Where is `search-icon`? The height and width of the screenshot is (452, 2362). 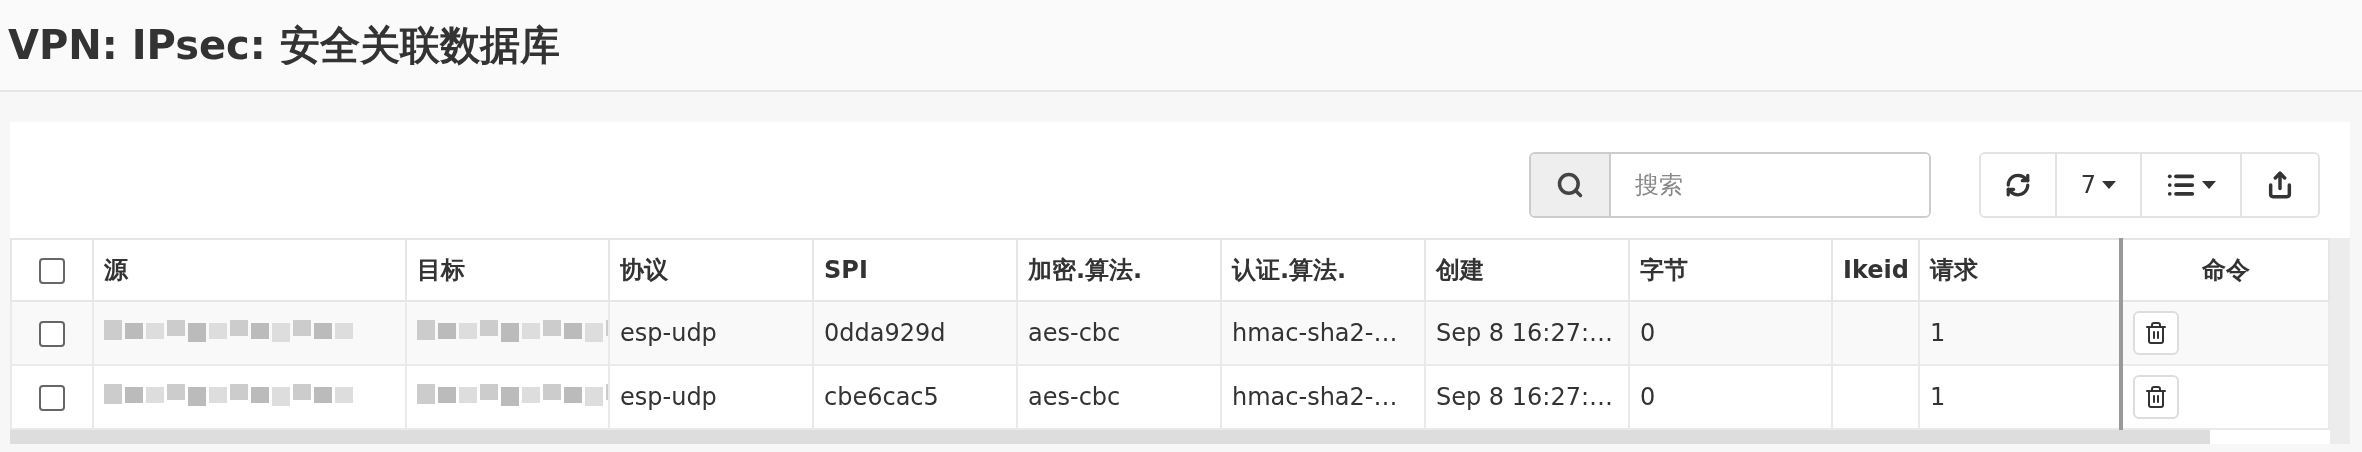
search-icon is located at coordinates (1569, 185).